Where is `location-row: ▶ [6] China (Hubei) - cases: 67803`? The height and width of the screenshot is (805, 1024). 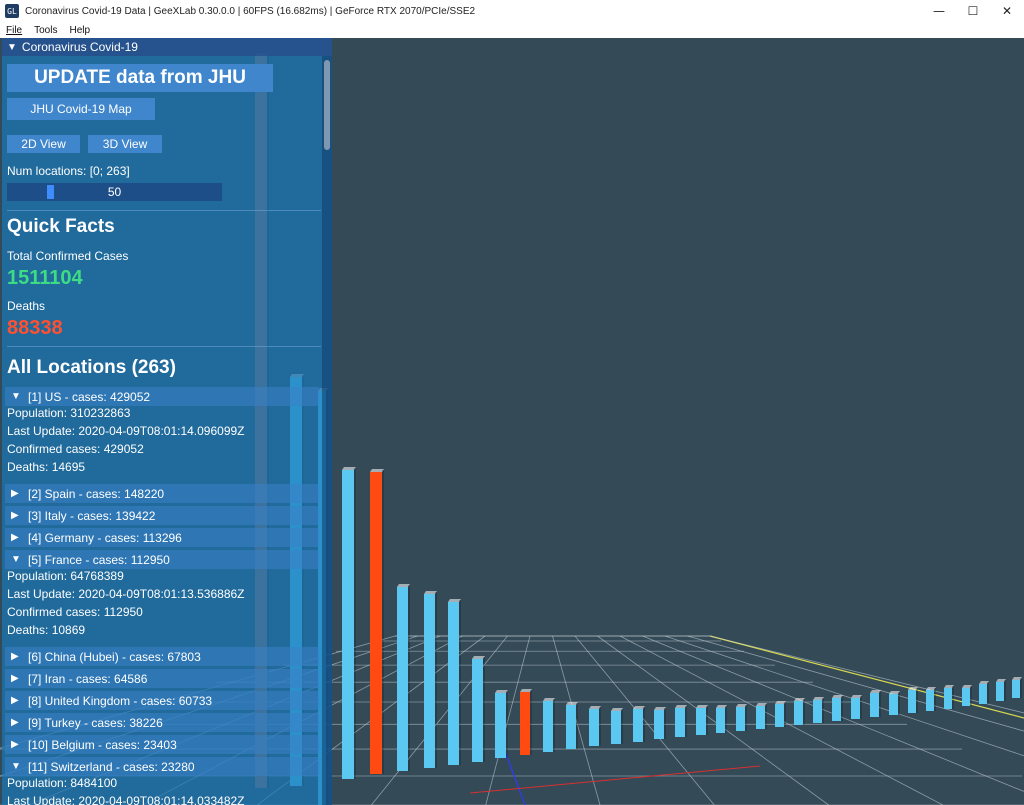 location-row: ▶ [6] China (Hubei) - cases: 67803 is located at coordinates (162, 656).